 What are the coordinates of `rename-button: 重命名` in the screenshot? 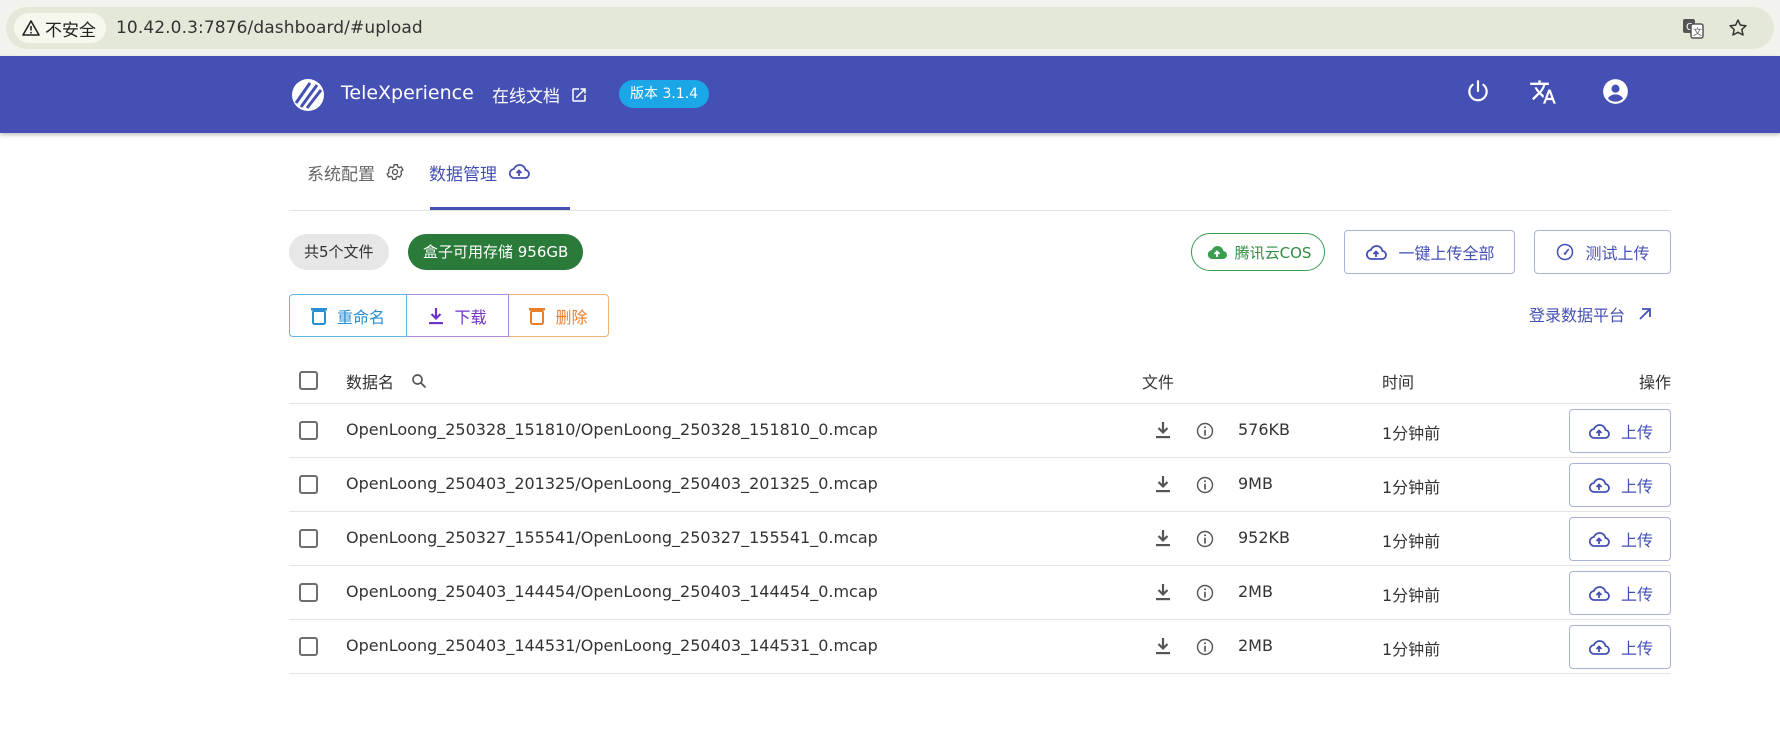 It's located at (348, 315).